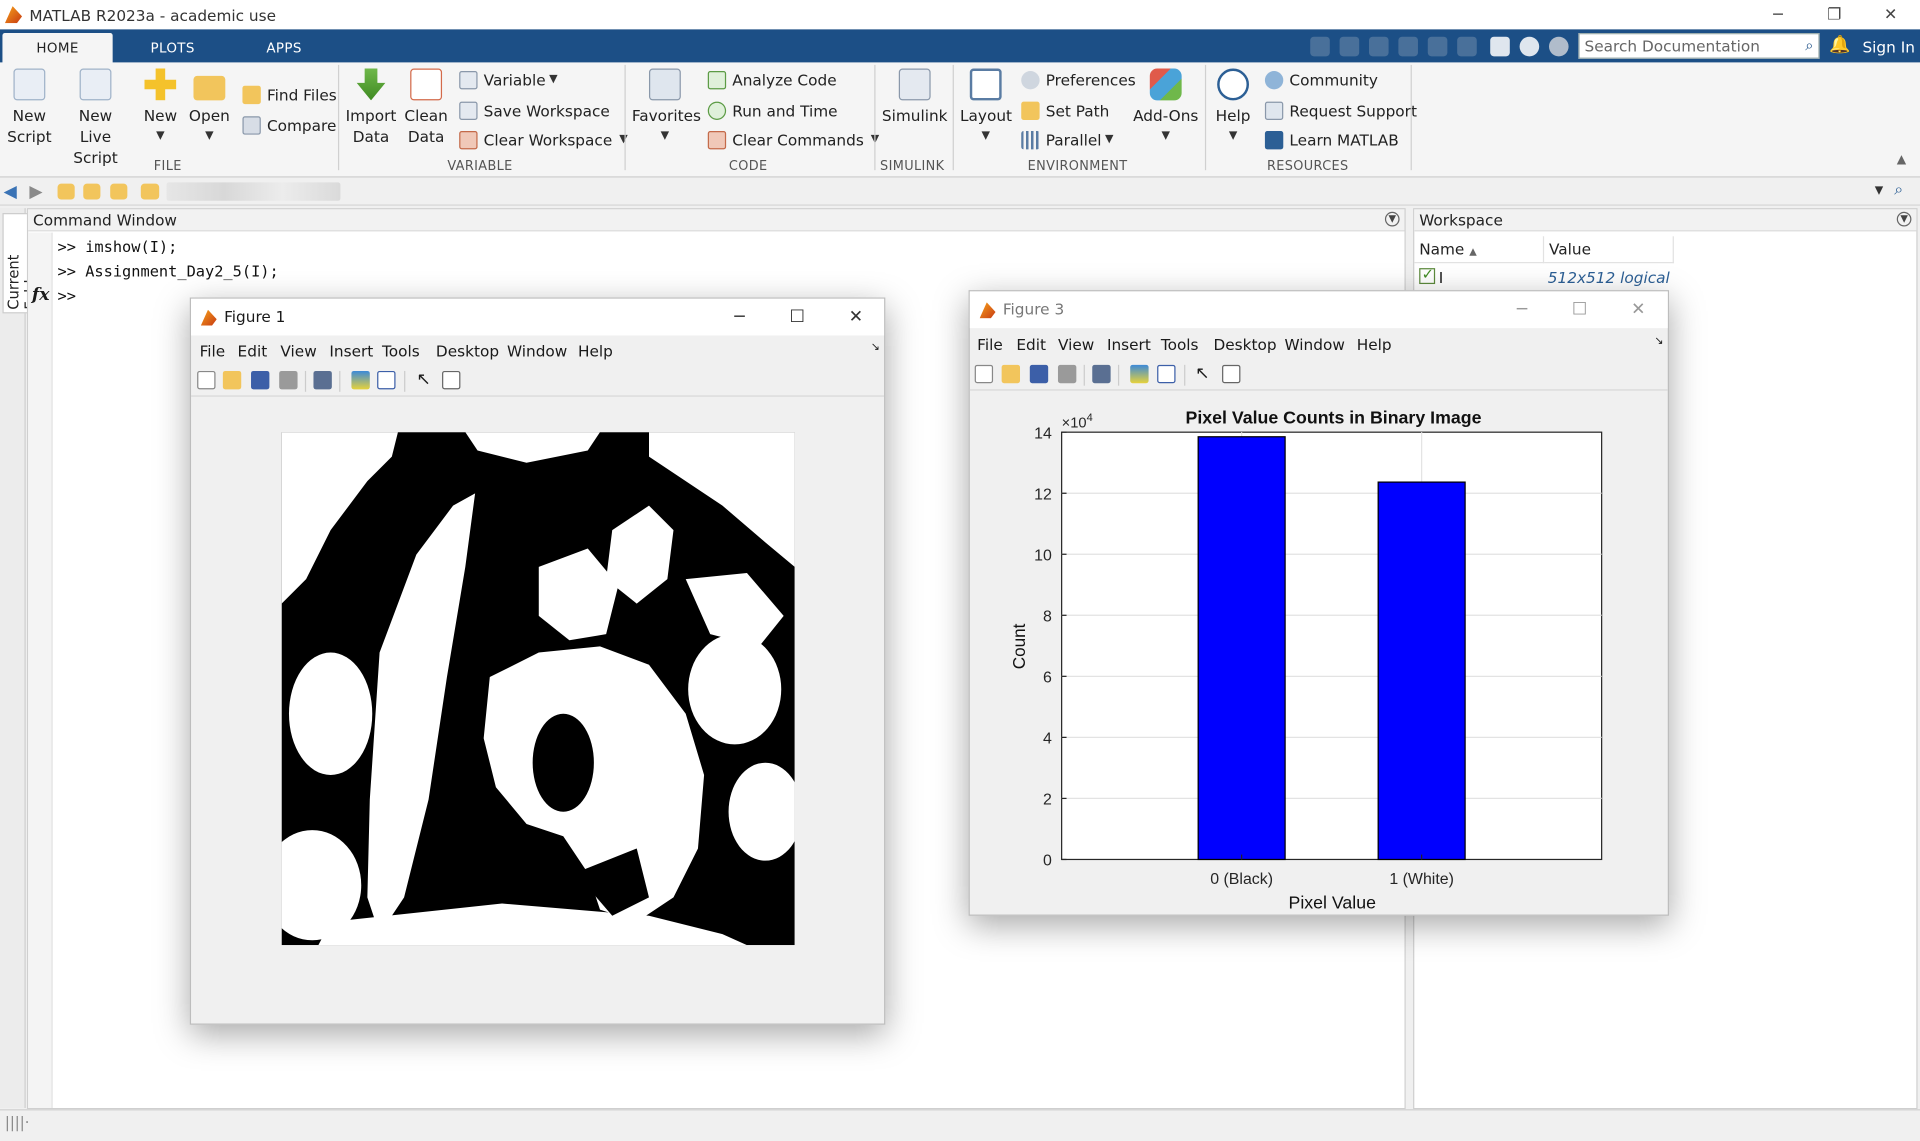 The image size is (1920, 1141). What do you see at coordinates (1898, 190) in the screenshot?
I see `search-folder-icon: ⌕` at bounding box center [1898, 190].